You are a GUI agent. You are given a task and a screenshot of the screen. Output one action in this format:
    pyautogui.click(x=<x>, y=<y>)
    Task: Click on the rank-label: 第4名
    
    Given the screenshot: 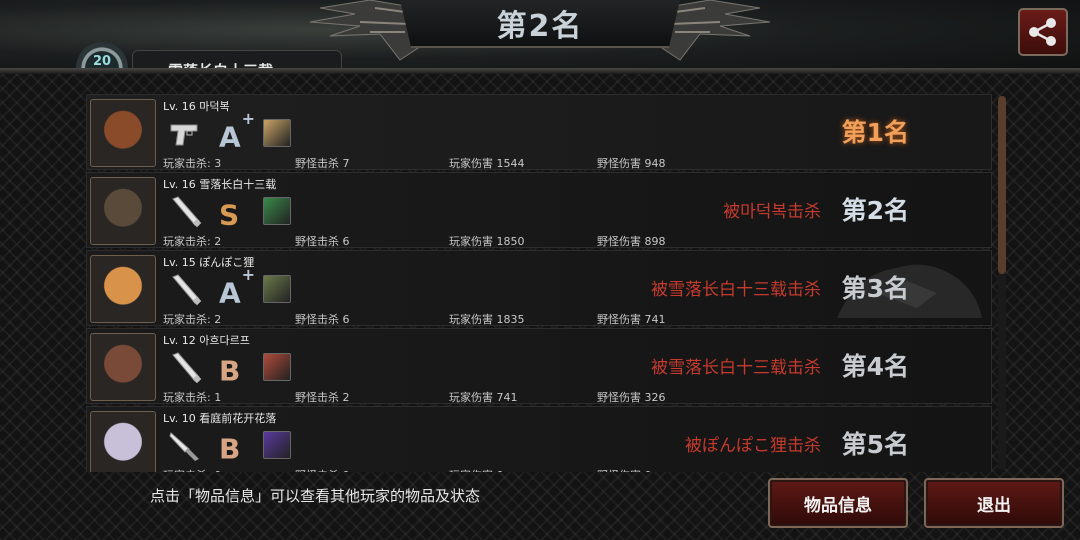 What is the action you would take?
    pyautogui.click(x=875, y=366)
    